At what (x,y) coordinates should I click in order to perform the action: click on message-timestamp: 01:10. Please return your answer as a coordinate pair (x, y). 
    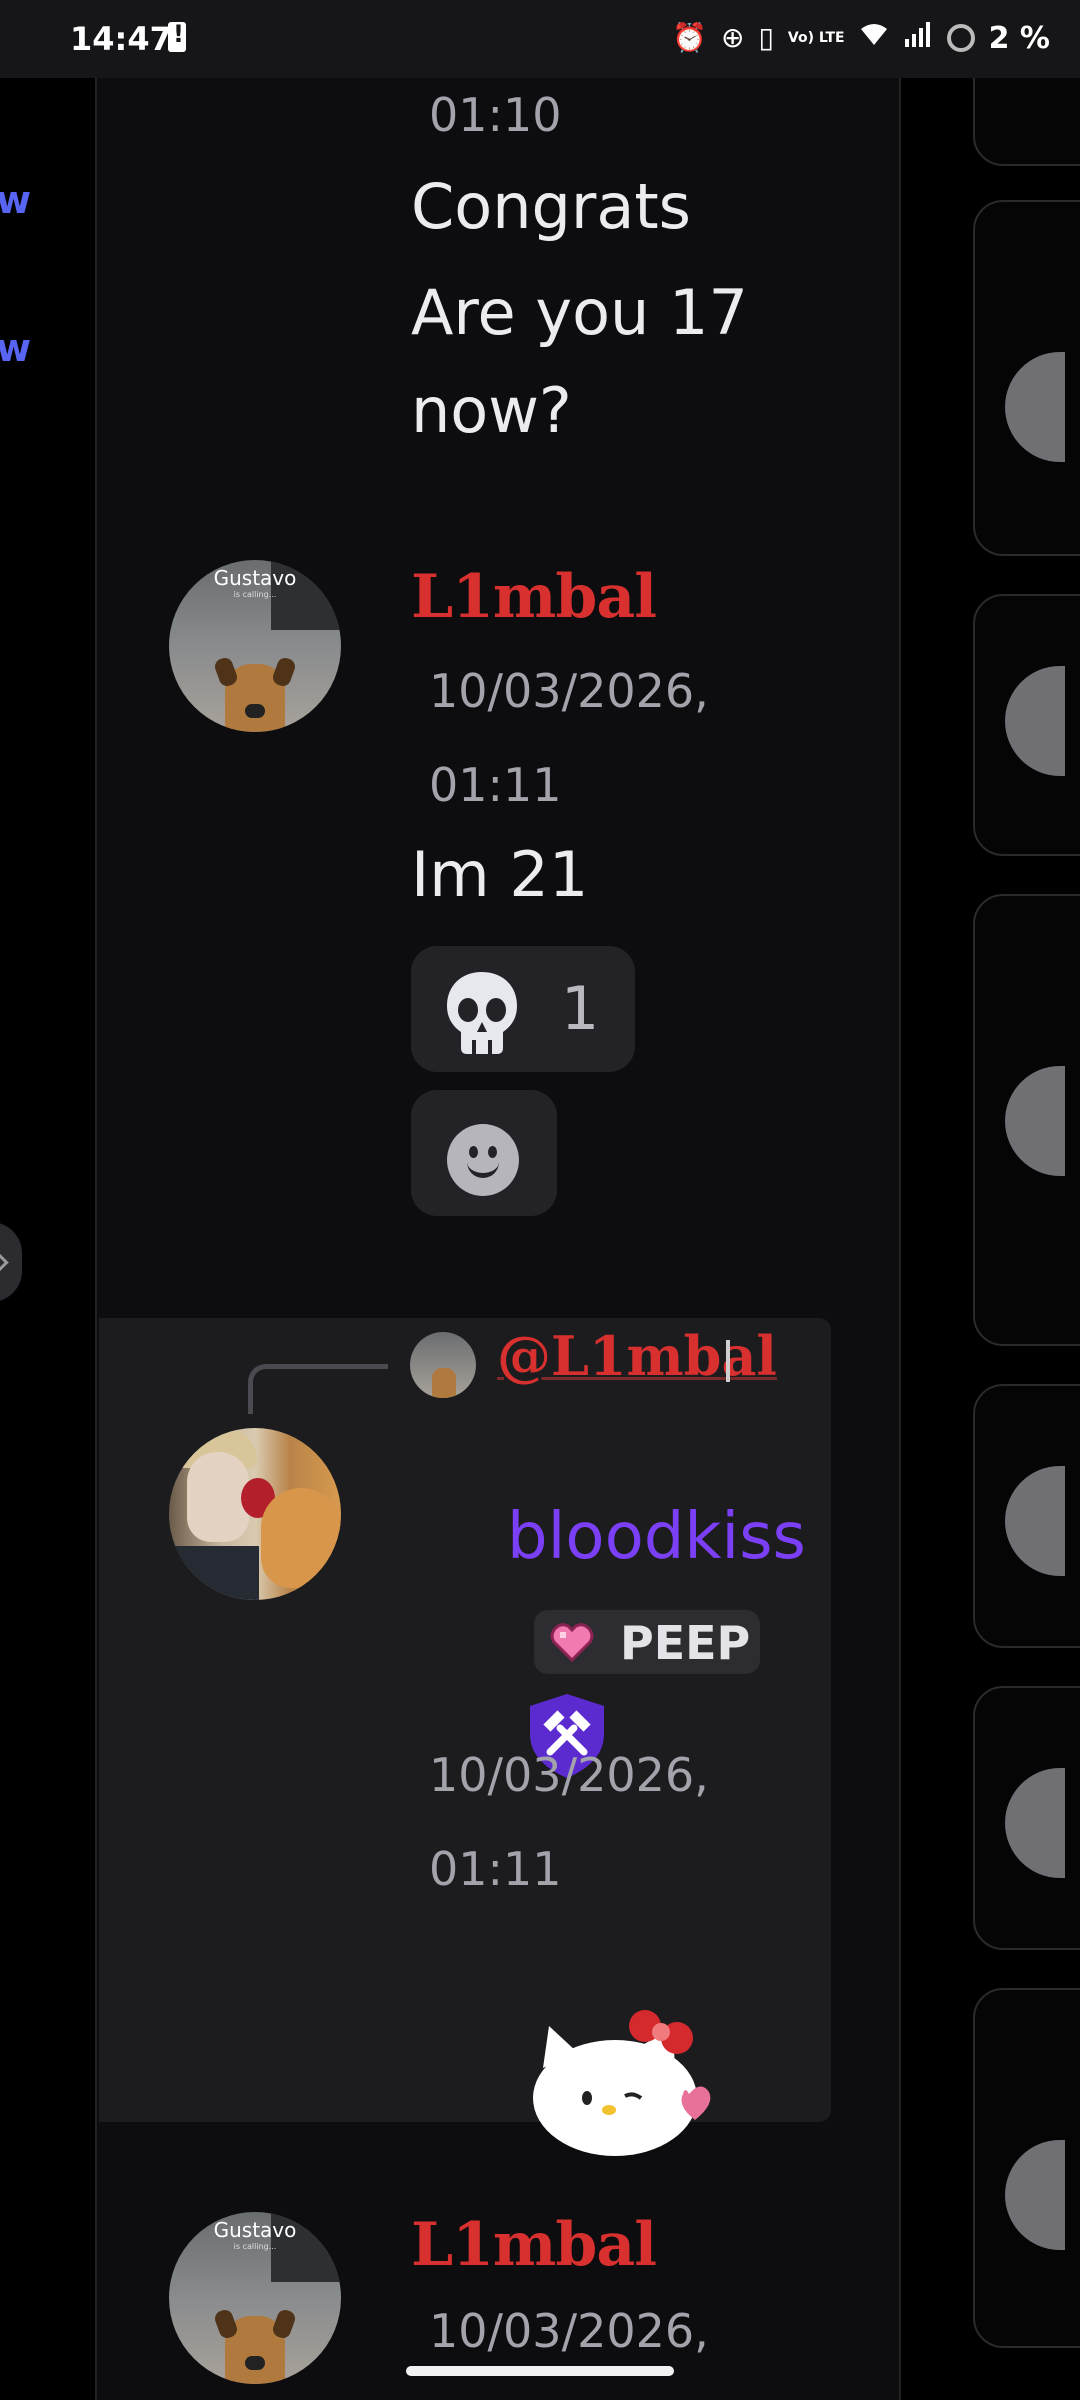
    Looking at the image, I should click on (495, 115).